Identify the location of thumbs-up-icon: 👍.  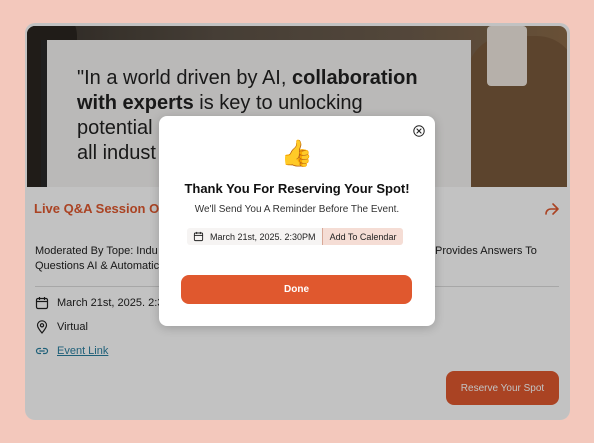
(297, 153).